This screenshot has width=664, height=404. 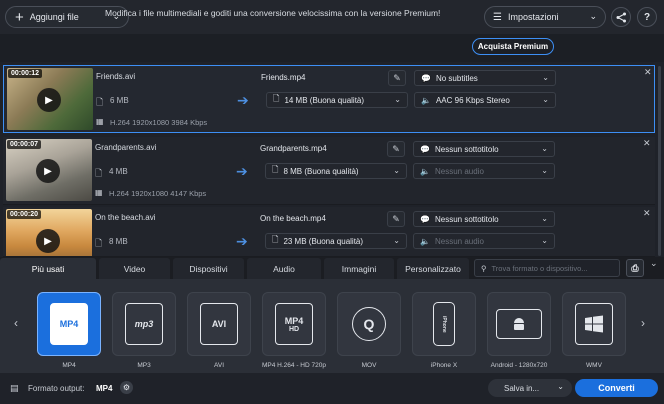 What do you see at coordinates (208, 268) in the screenshot?
I see `tab-devices: Dispositivi` at bounding box center [208, 268].